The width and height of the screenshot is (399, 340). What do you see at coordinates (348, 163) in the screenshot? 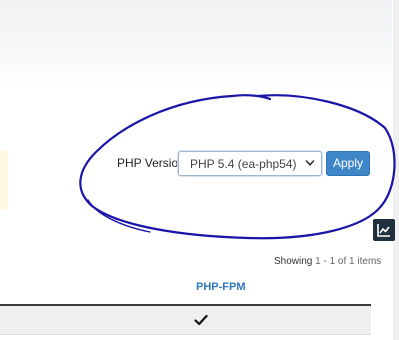
I see `apply-button: Apply` at bounding box center [348, 163].